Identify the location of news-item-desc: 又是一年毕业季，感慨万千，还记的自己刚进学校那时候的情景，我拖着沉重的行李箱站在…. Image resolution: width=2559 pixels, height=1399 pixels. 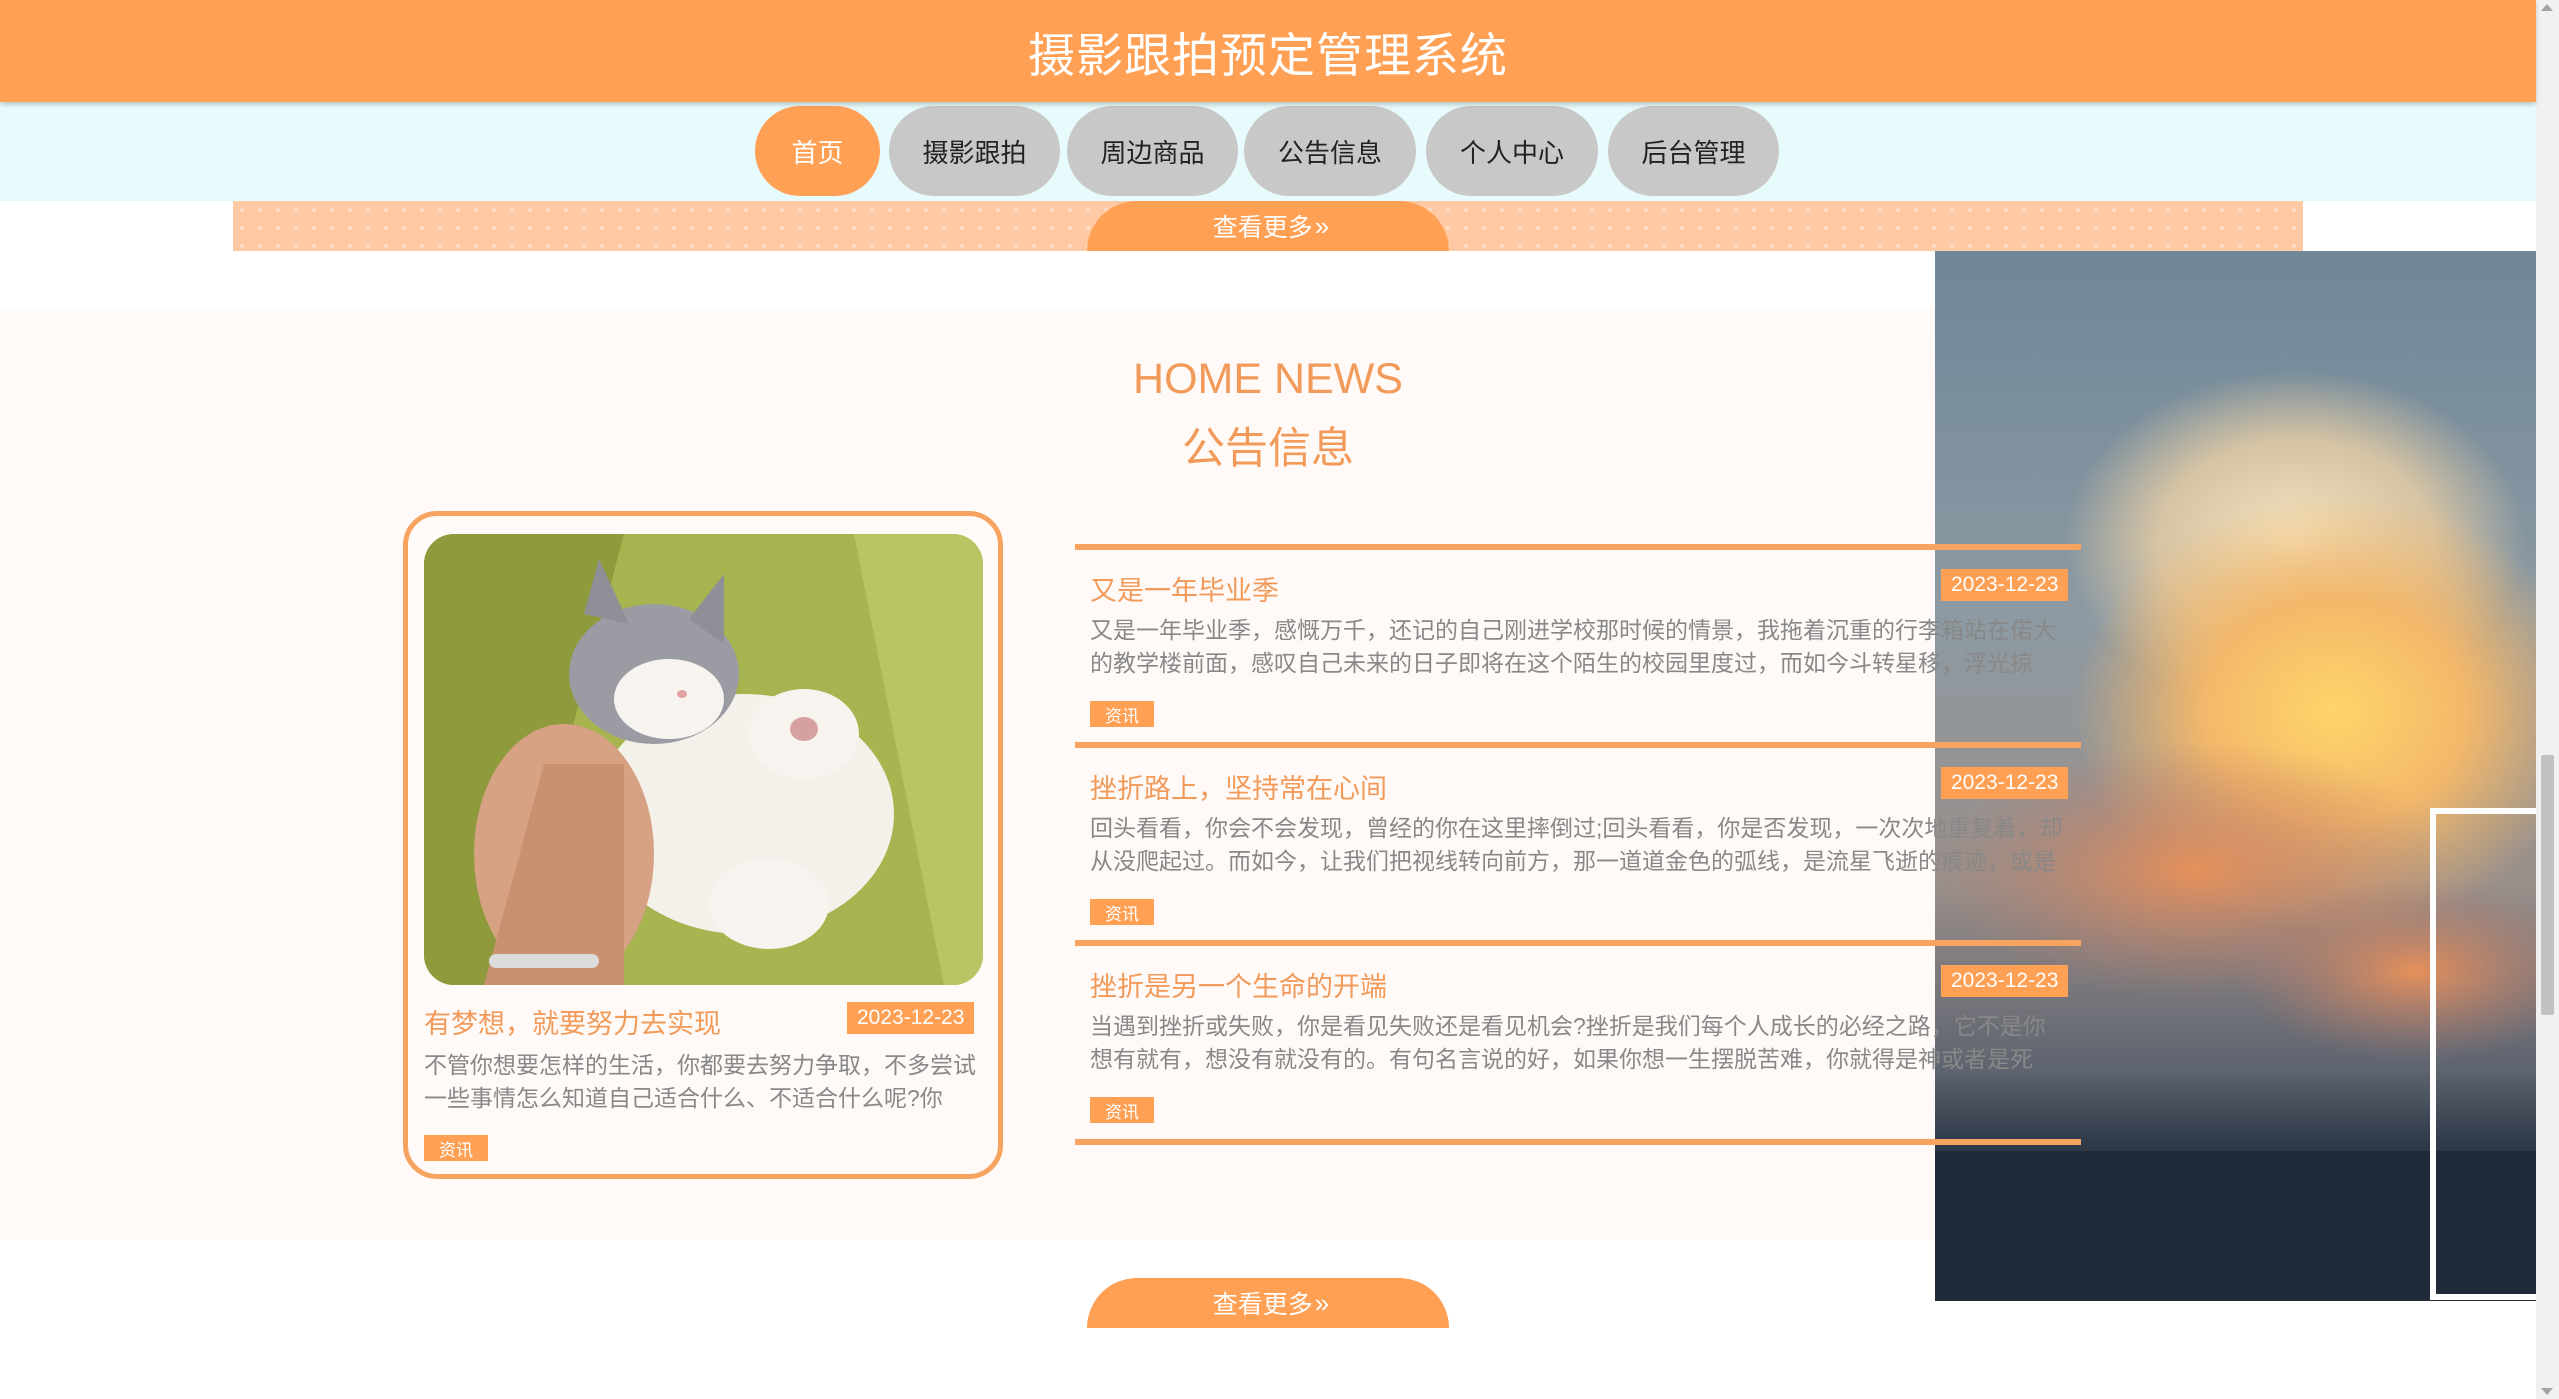
(1573, 646).